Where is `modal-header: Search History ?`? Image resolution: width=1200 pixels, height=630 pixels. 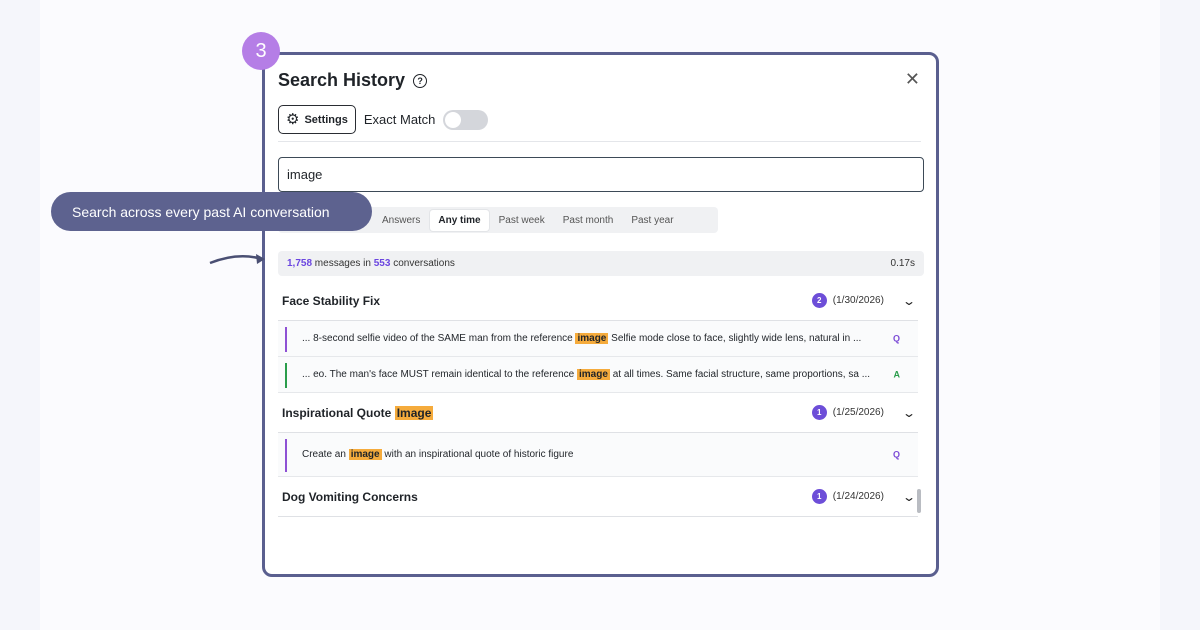 modal-header: Search History ? is located at coordinates (353, 80).